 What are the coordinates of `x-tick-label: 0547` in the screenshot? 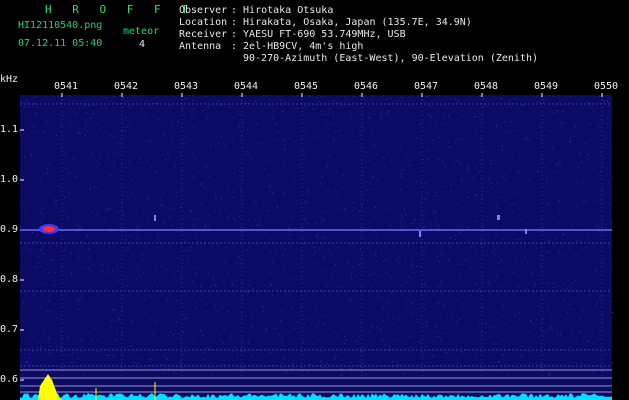 It's located at (426, 86).